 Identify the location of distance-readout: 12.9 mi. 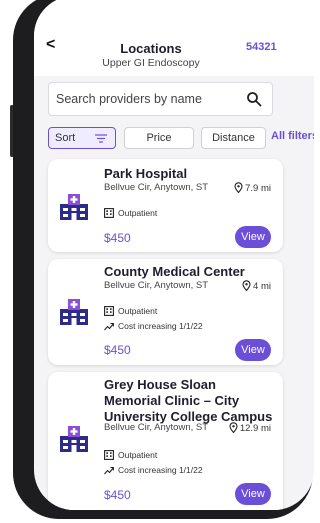
(250, 428).